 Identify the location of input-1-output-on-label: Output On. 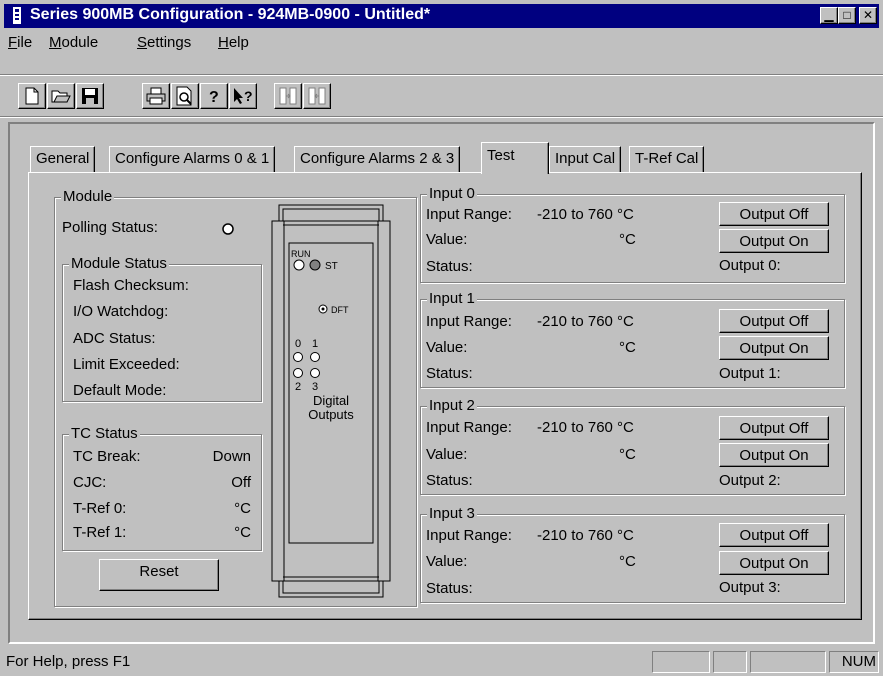
(774, 348).